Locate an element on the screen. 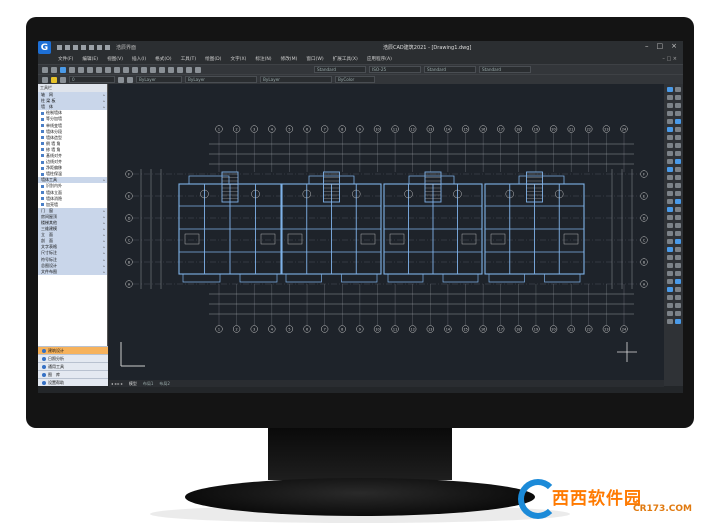 The height and width of the screenshot is (526, 720). open-file-icon is located at coordinates (67, 47).